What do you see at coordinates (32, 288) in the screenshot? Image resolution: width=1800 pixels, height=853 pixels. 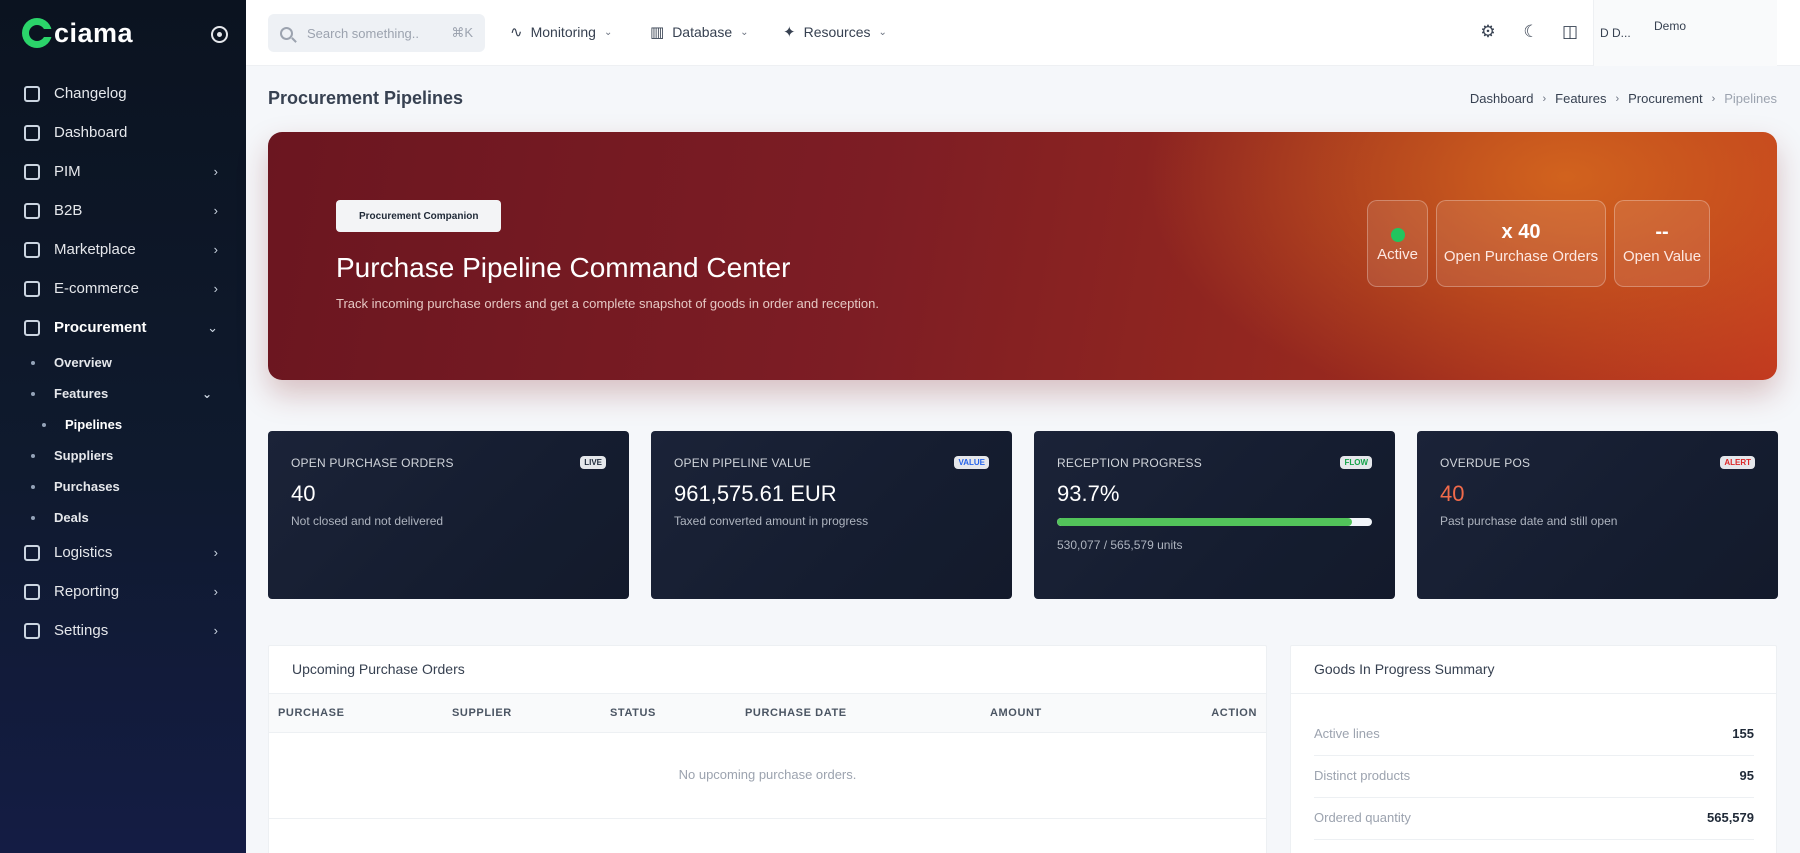 I see `laptop-icon` at bounding box center [32, 288].